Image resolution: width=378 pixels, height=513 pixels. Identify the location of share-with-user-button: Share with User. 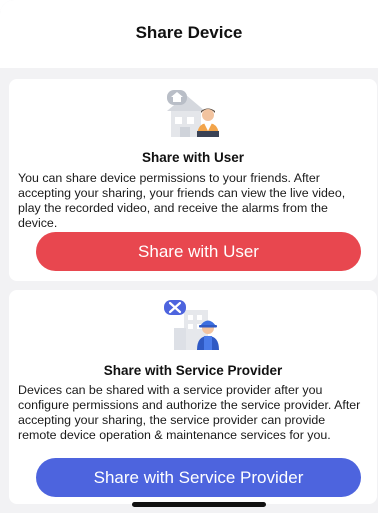
(198, 251).